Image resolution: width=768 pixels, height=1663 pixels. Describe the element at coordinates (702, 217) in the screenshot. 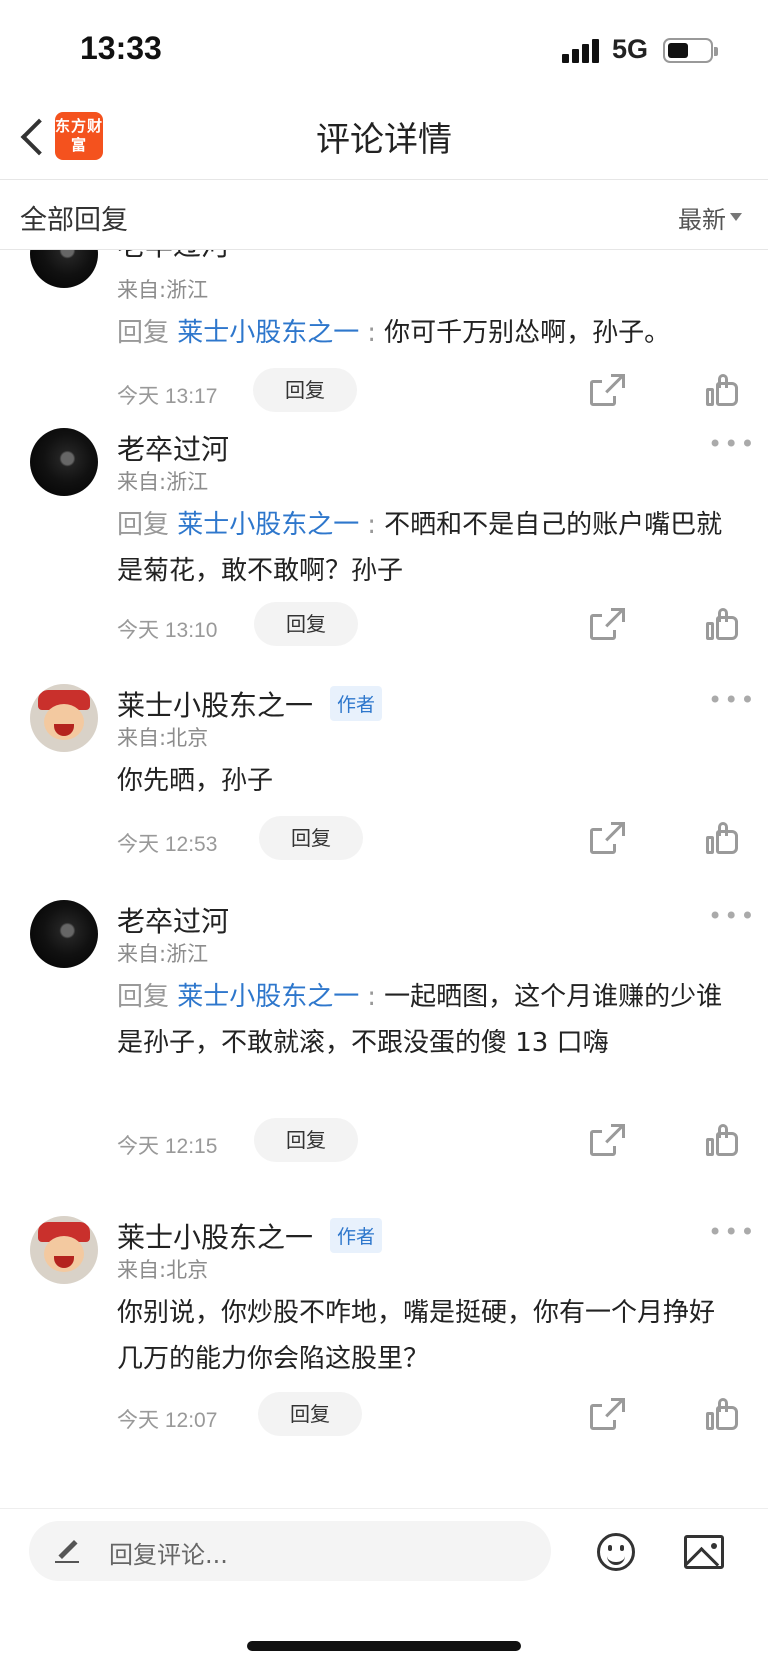

I see `sort-dropdown: 最新` at that location.